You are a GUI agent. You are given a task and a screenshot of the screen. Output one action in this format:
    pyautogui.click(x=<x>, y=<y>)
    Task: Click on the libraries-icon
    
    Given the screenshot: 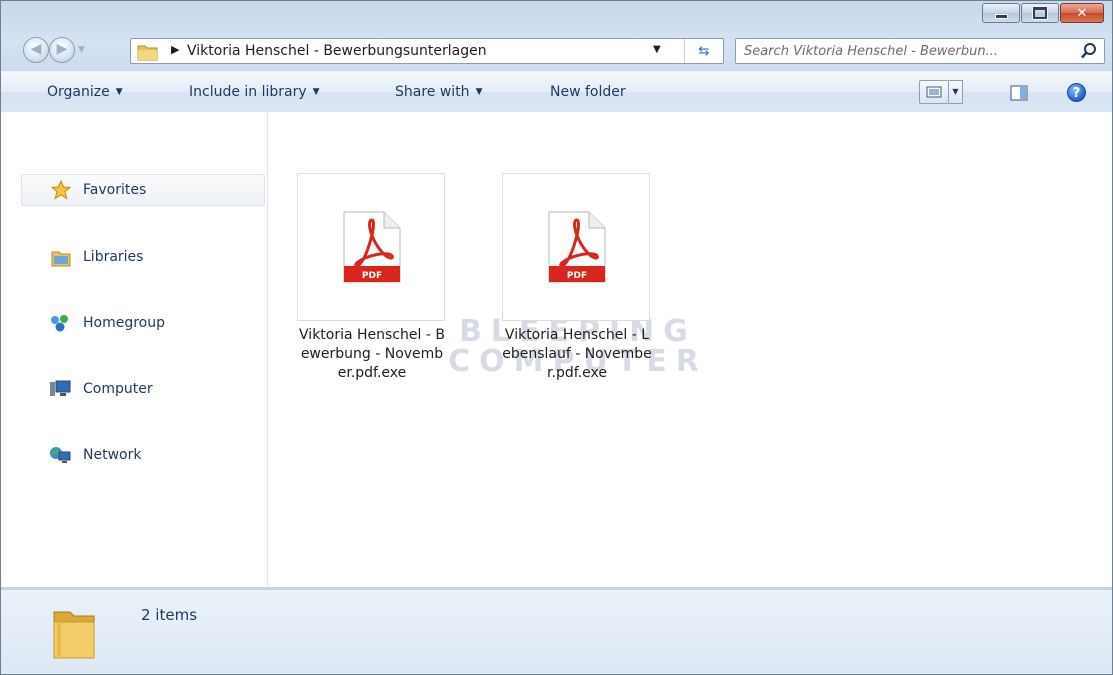 What is the action you would take?
    pyautogui.click(x=61, y=259)
    